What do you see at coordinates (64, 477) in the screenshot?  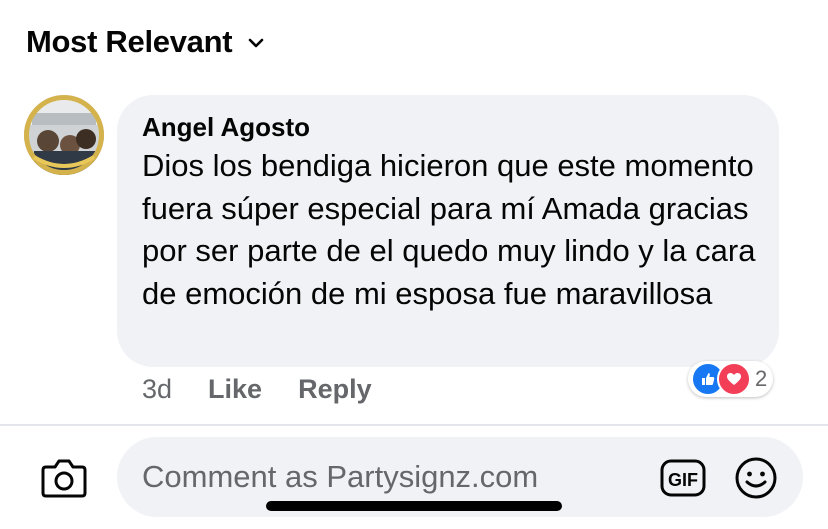 I see `camera-icon` at bounding box center [64, 477].